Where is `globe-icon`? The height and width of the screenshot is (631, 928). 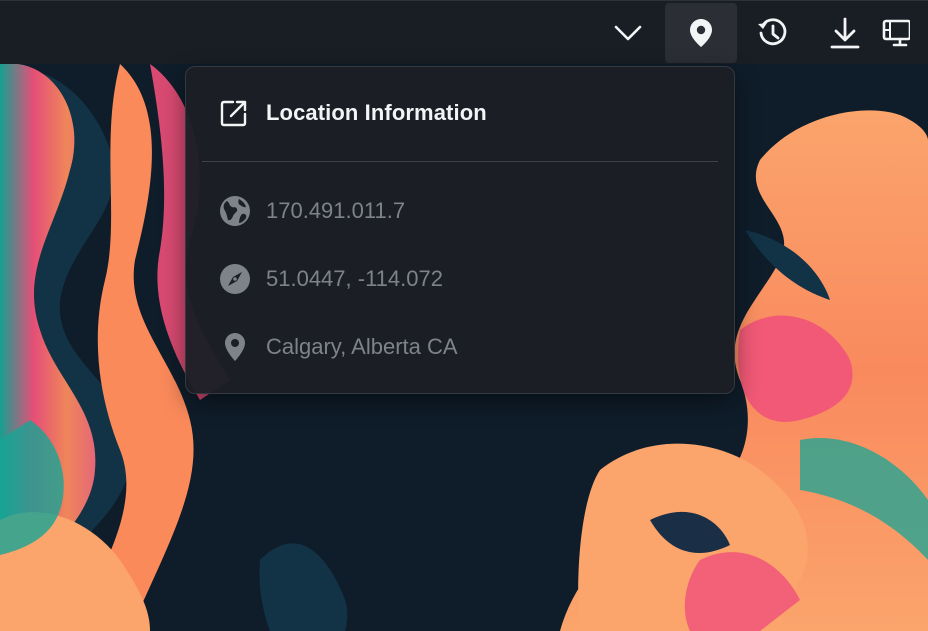
globe-icon is located at coordinates (235, 211).